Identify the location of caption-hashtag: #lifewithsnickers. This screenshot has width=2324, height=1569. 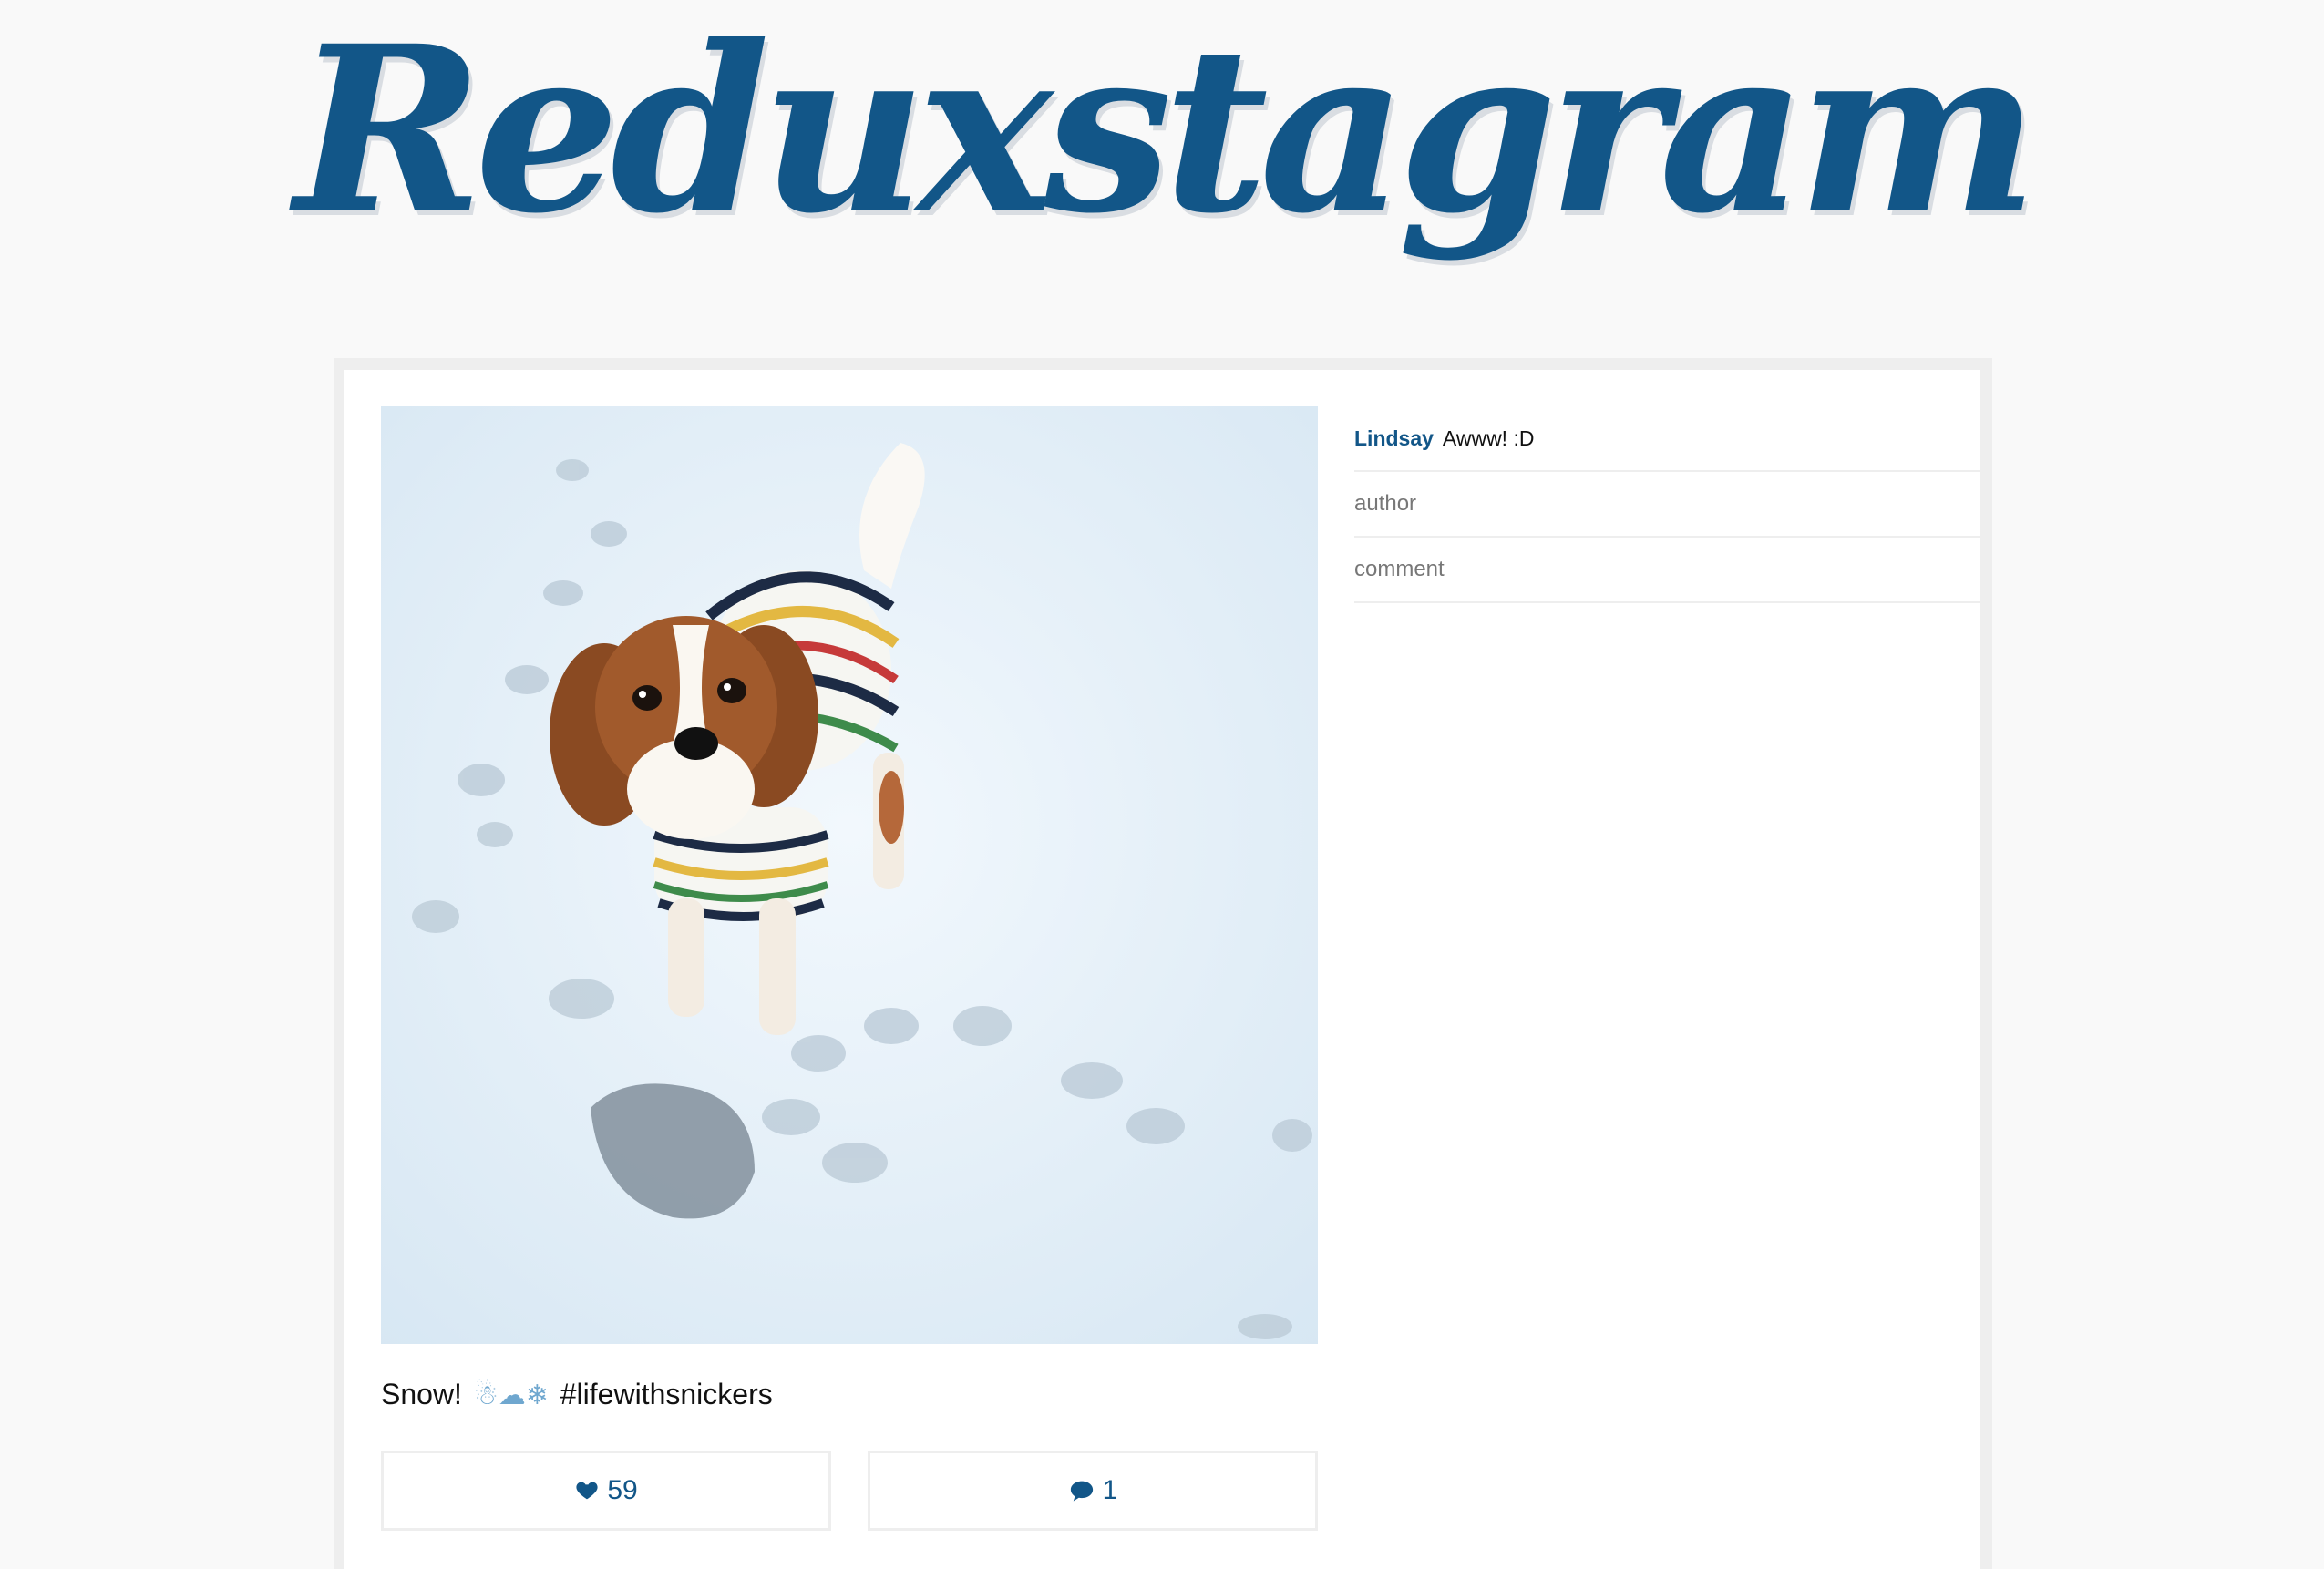
(666, 1394).